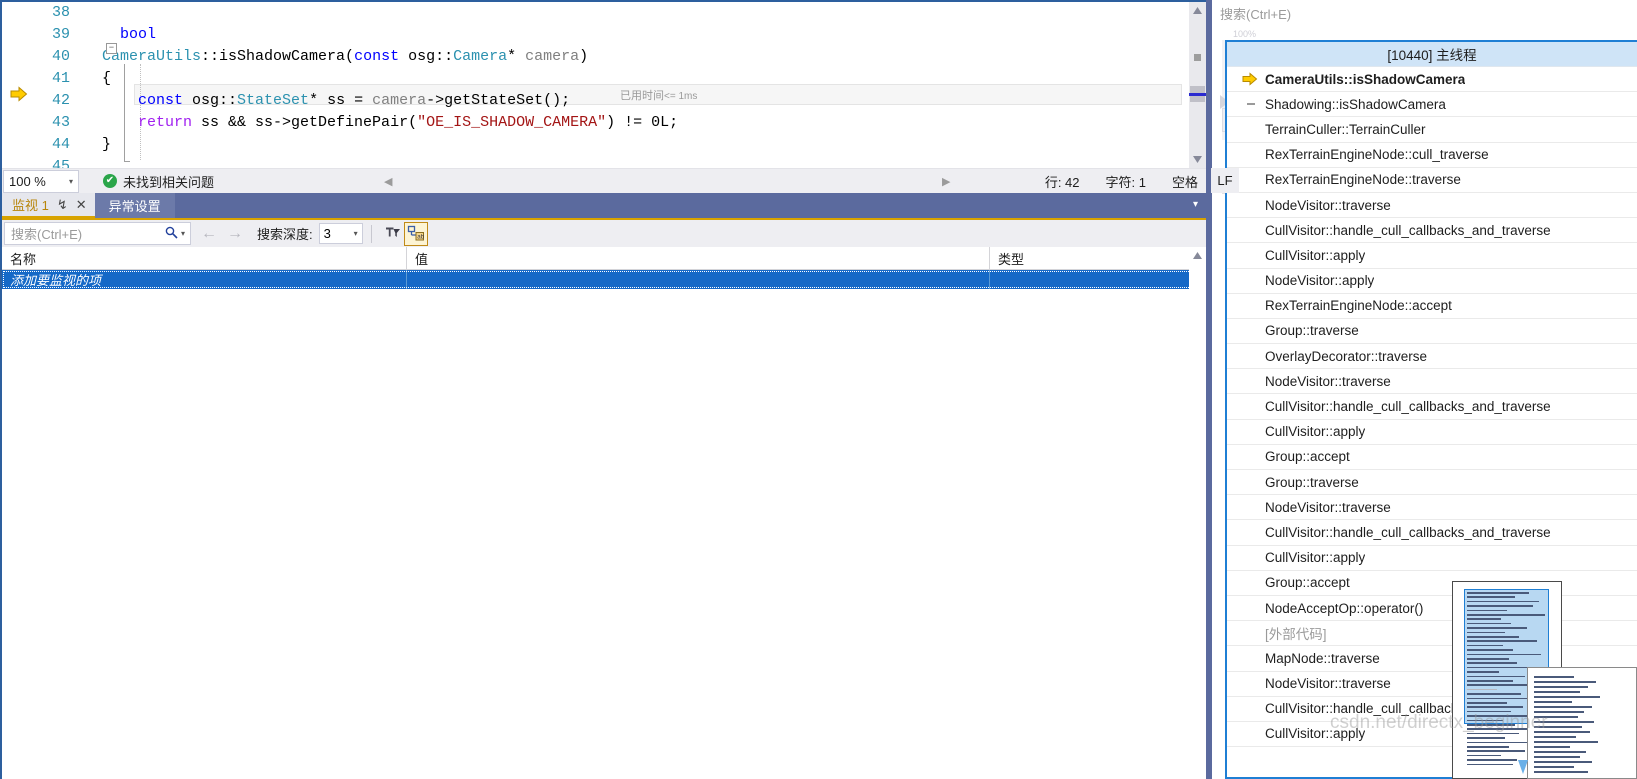  I want to click on code-text: }, so click(107, 144).